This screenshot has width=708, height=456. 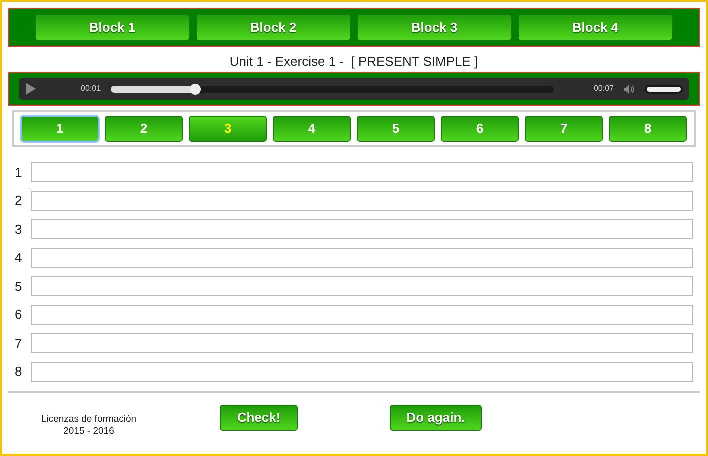 What do you see at coordinates (196, 89) in the screenshot?
I see `slider-thumb` at bounding box center [196, 89].